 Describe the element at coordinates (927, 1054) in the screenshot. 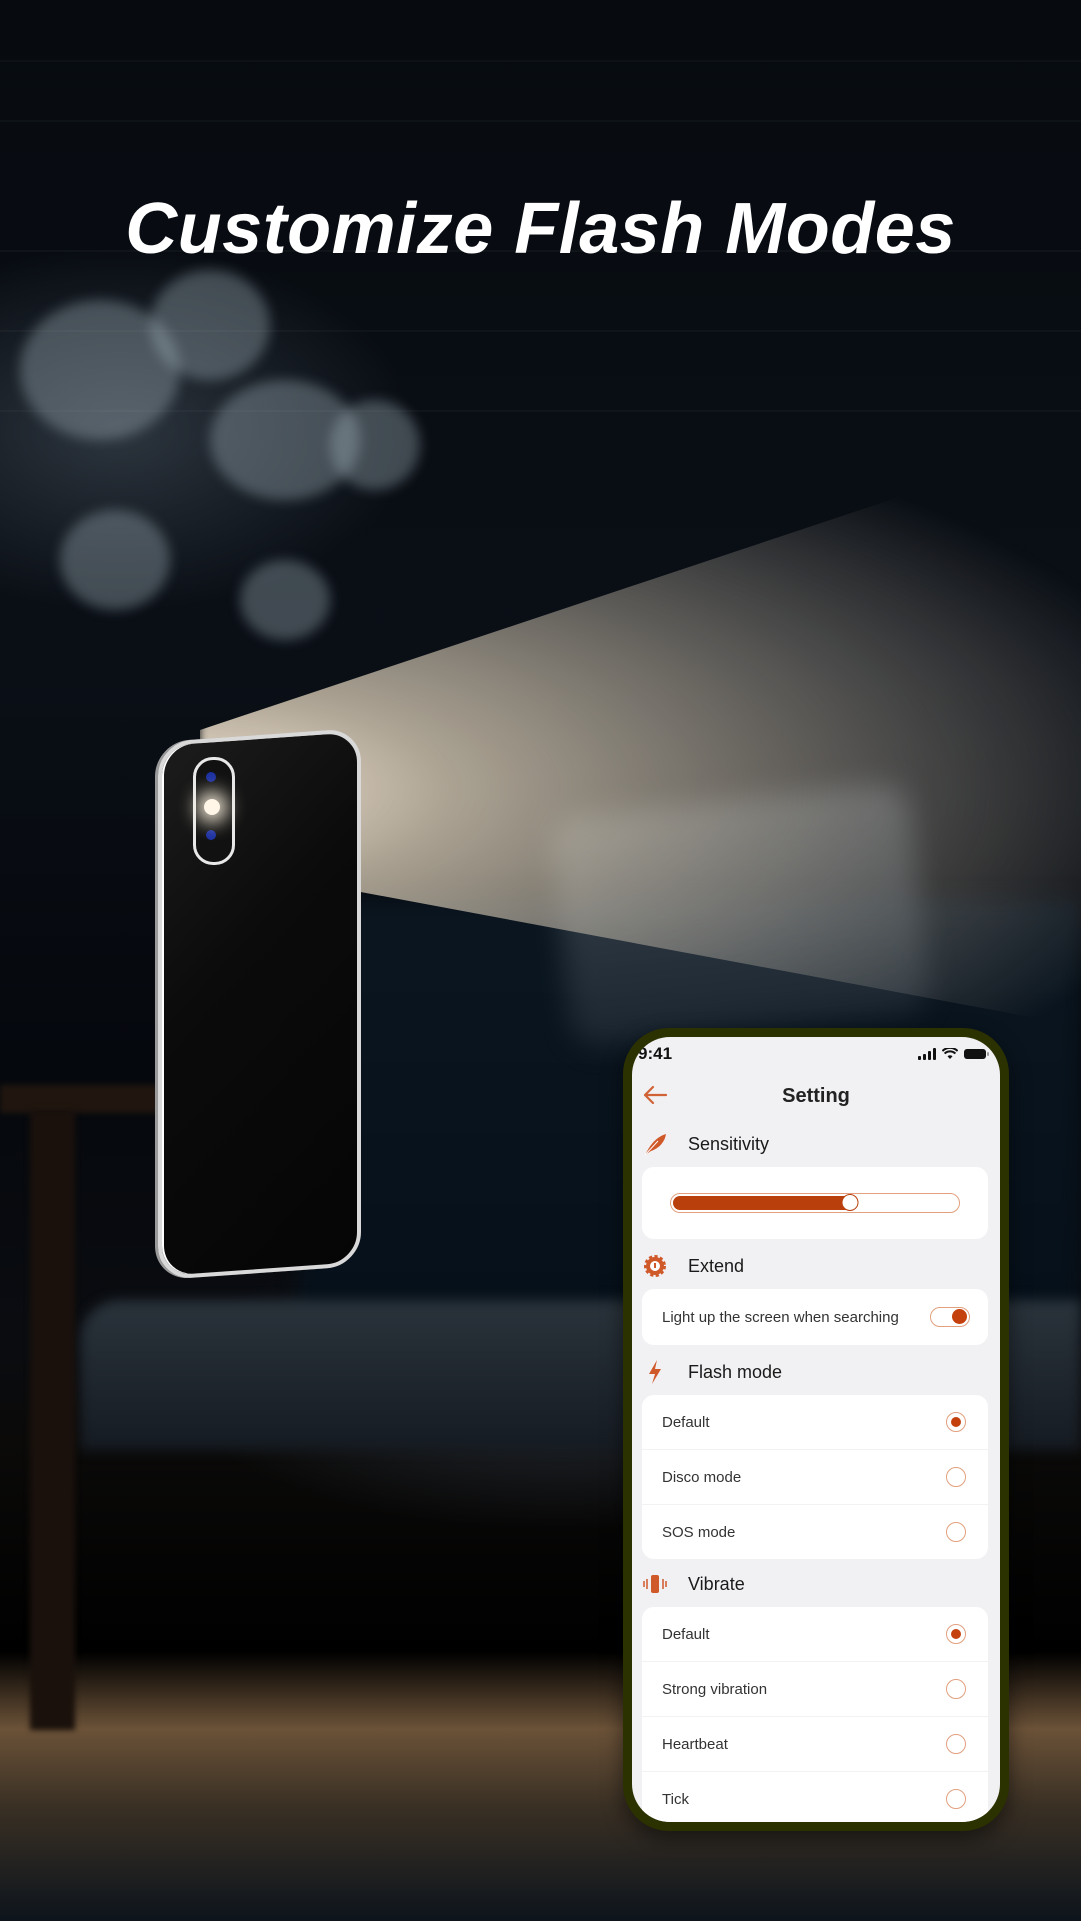

I see `signal-icon` at that location.